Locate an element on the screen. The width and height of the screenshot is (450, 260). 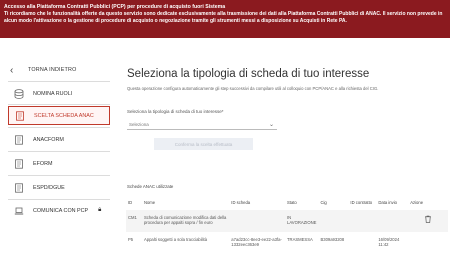
cell-id: P5 is located at coordinates (134, 242).